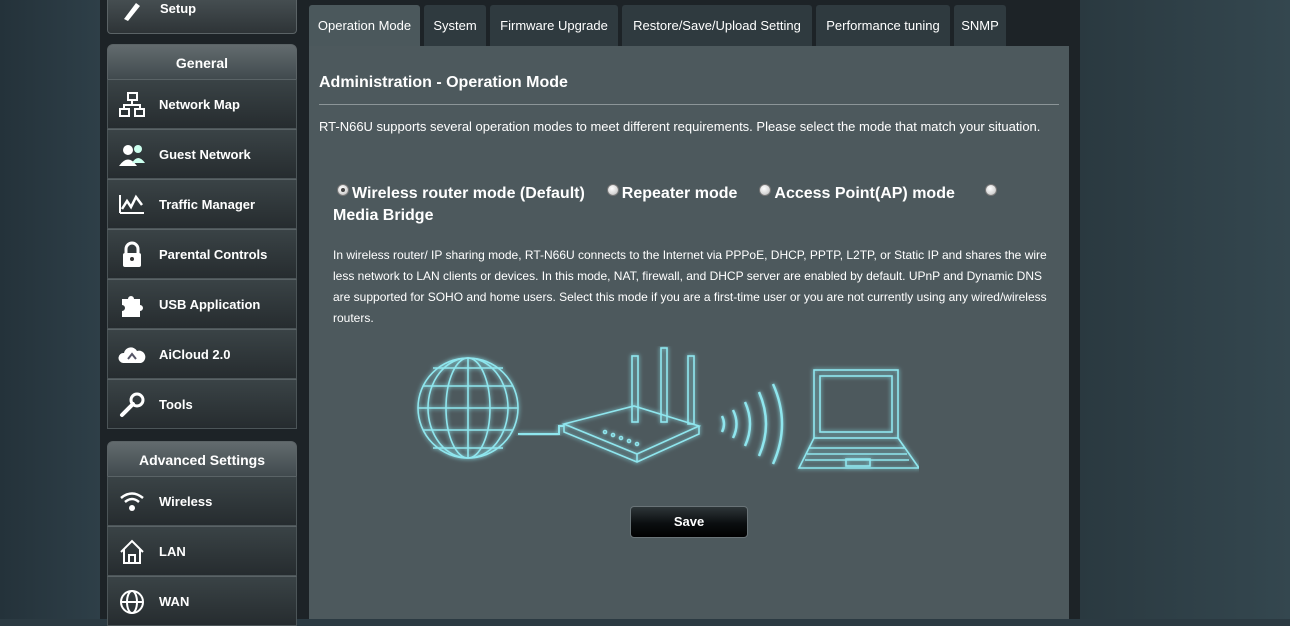 Image resolution: width=1290 pixels, height=626 pixels. Describe the element at coordinates (858, 419) in the screenshot. I see `laptop-icon` at that location.